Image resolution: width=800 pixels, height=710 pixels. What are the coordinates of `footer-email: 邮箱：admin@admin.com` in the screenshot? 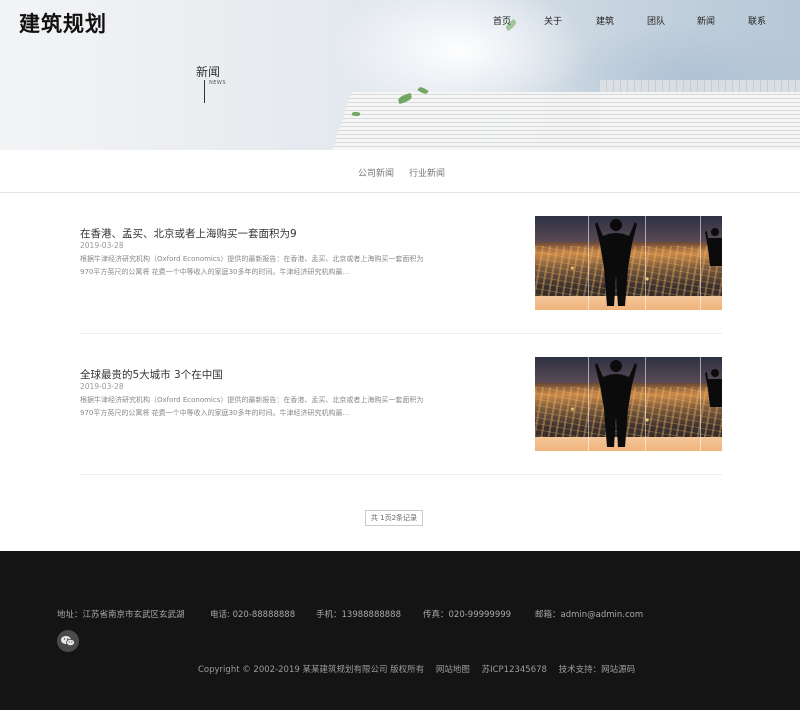 It's located at (589, 615).